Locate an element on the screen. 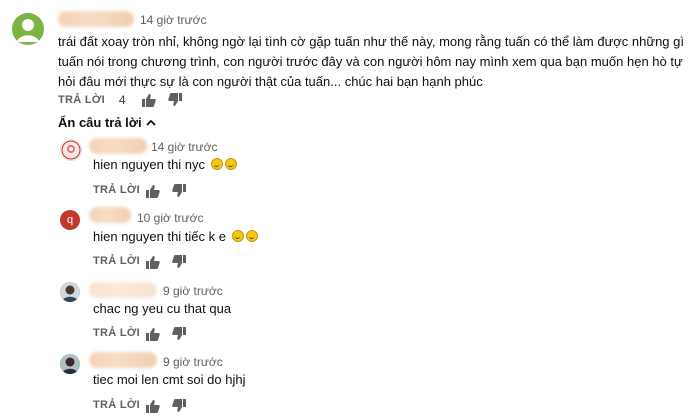 The image size is (700, 418). comment-action-bar: TRẢ LỜI 4 is located at coordinates (92, 100).